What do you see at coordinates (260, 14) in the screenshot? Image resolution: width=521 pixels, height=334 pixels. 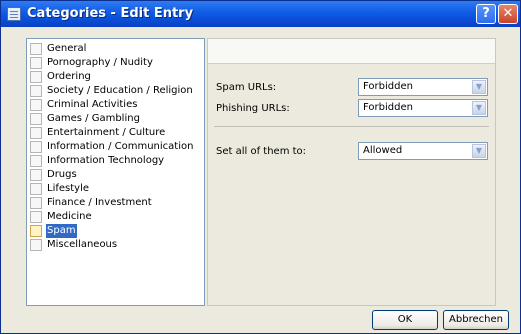 I see `title-bar: Categories - Edit Entry ? ✕` at bounding box center [260, 14].